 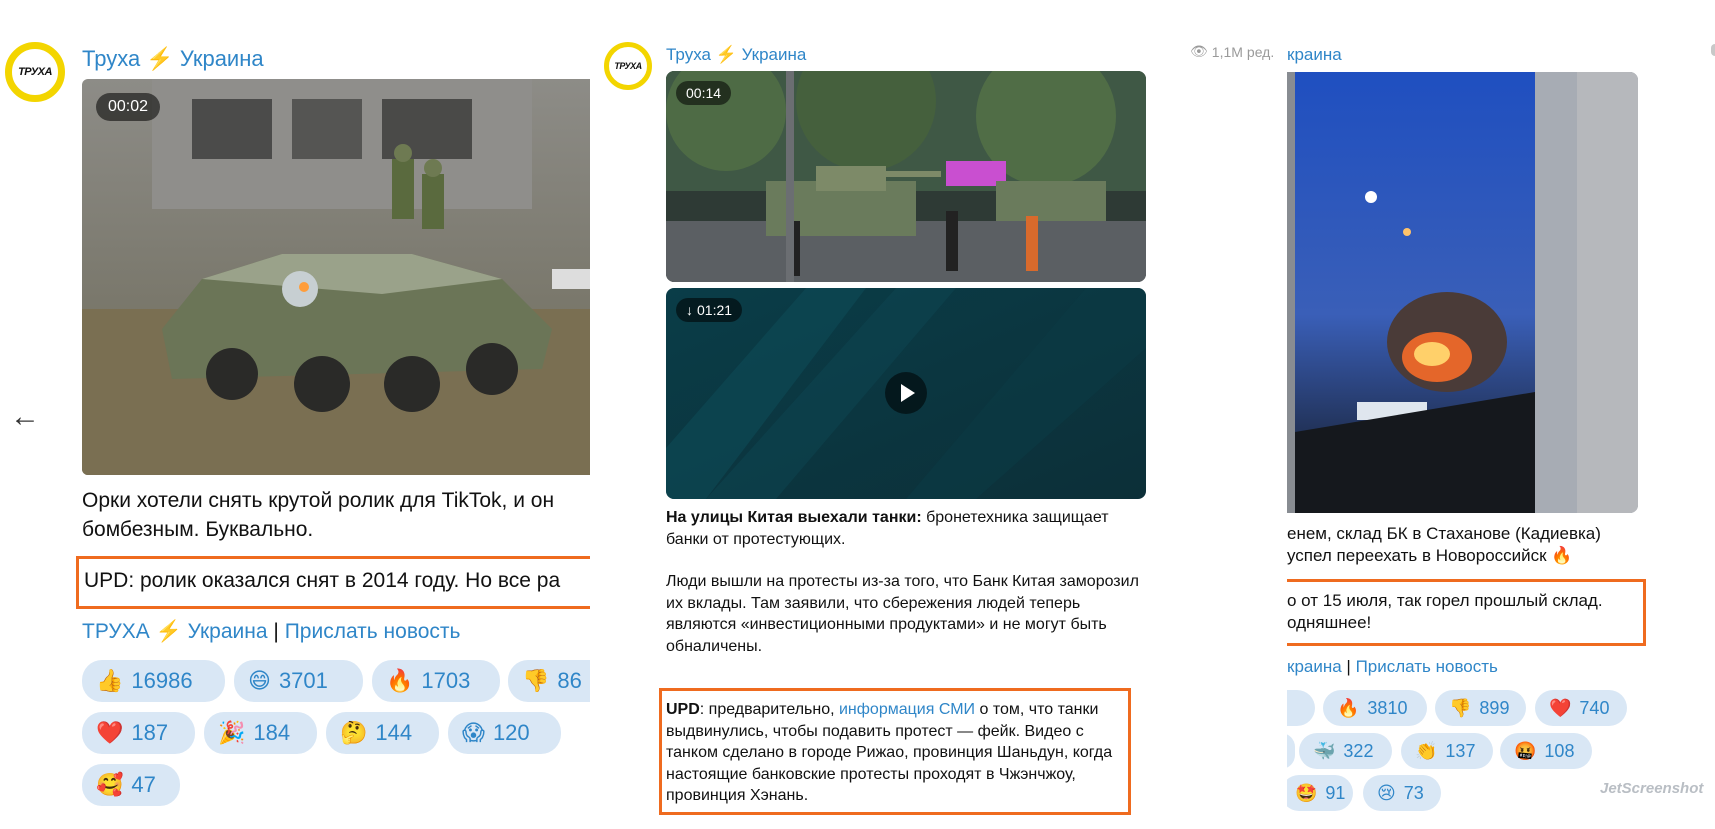 I want to click on reaction-whale: 🐳 322, so click(x=1345, y=751).